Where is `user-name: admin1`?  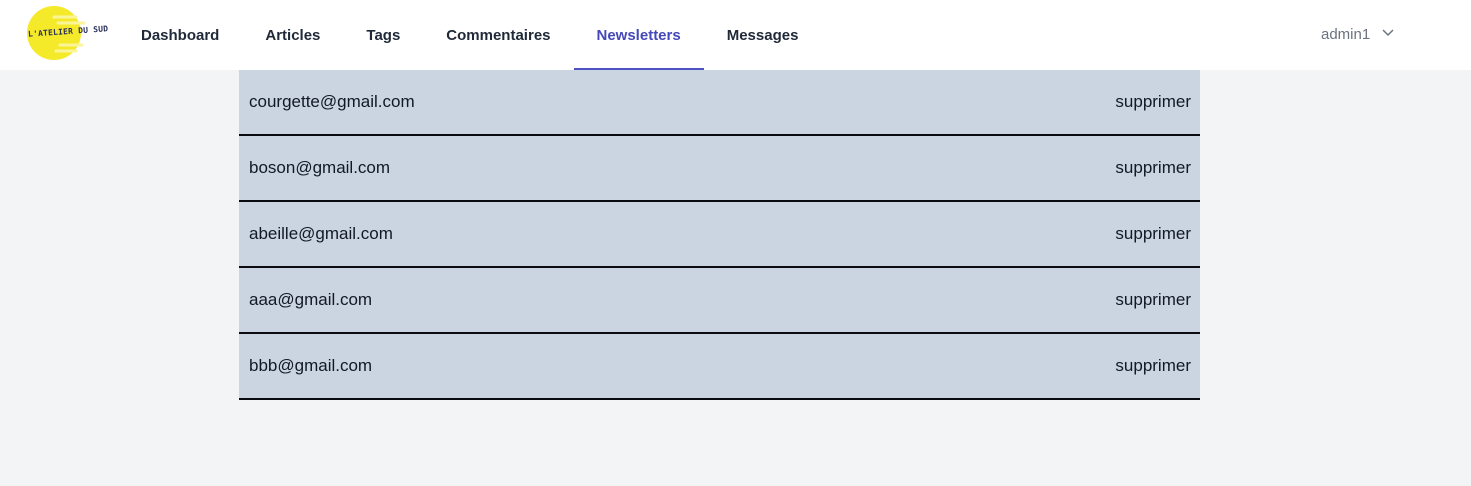
user-name: admin1 is located at coordinates (1346, 34).